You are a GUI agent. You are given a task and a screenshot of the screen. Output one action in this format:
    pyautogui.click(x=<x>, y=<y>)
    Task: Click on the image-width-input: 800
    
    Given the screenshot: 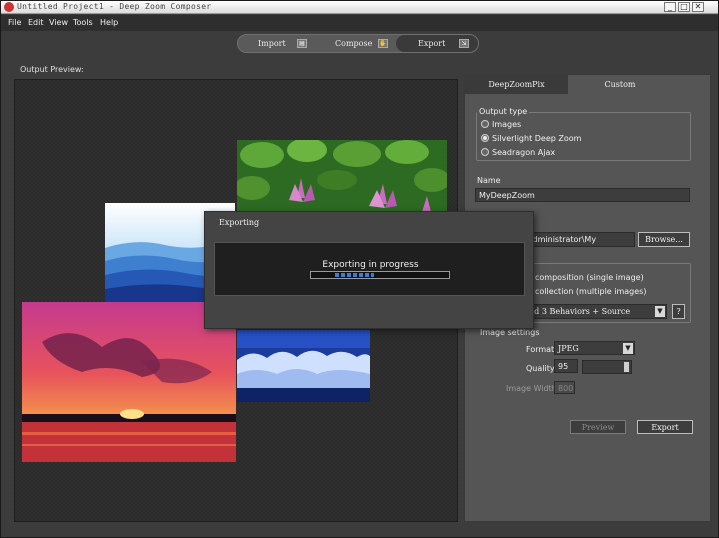 What is the action you would take?
    pyautogui.click(x=564, y=387)
    